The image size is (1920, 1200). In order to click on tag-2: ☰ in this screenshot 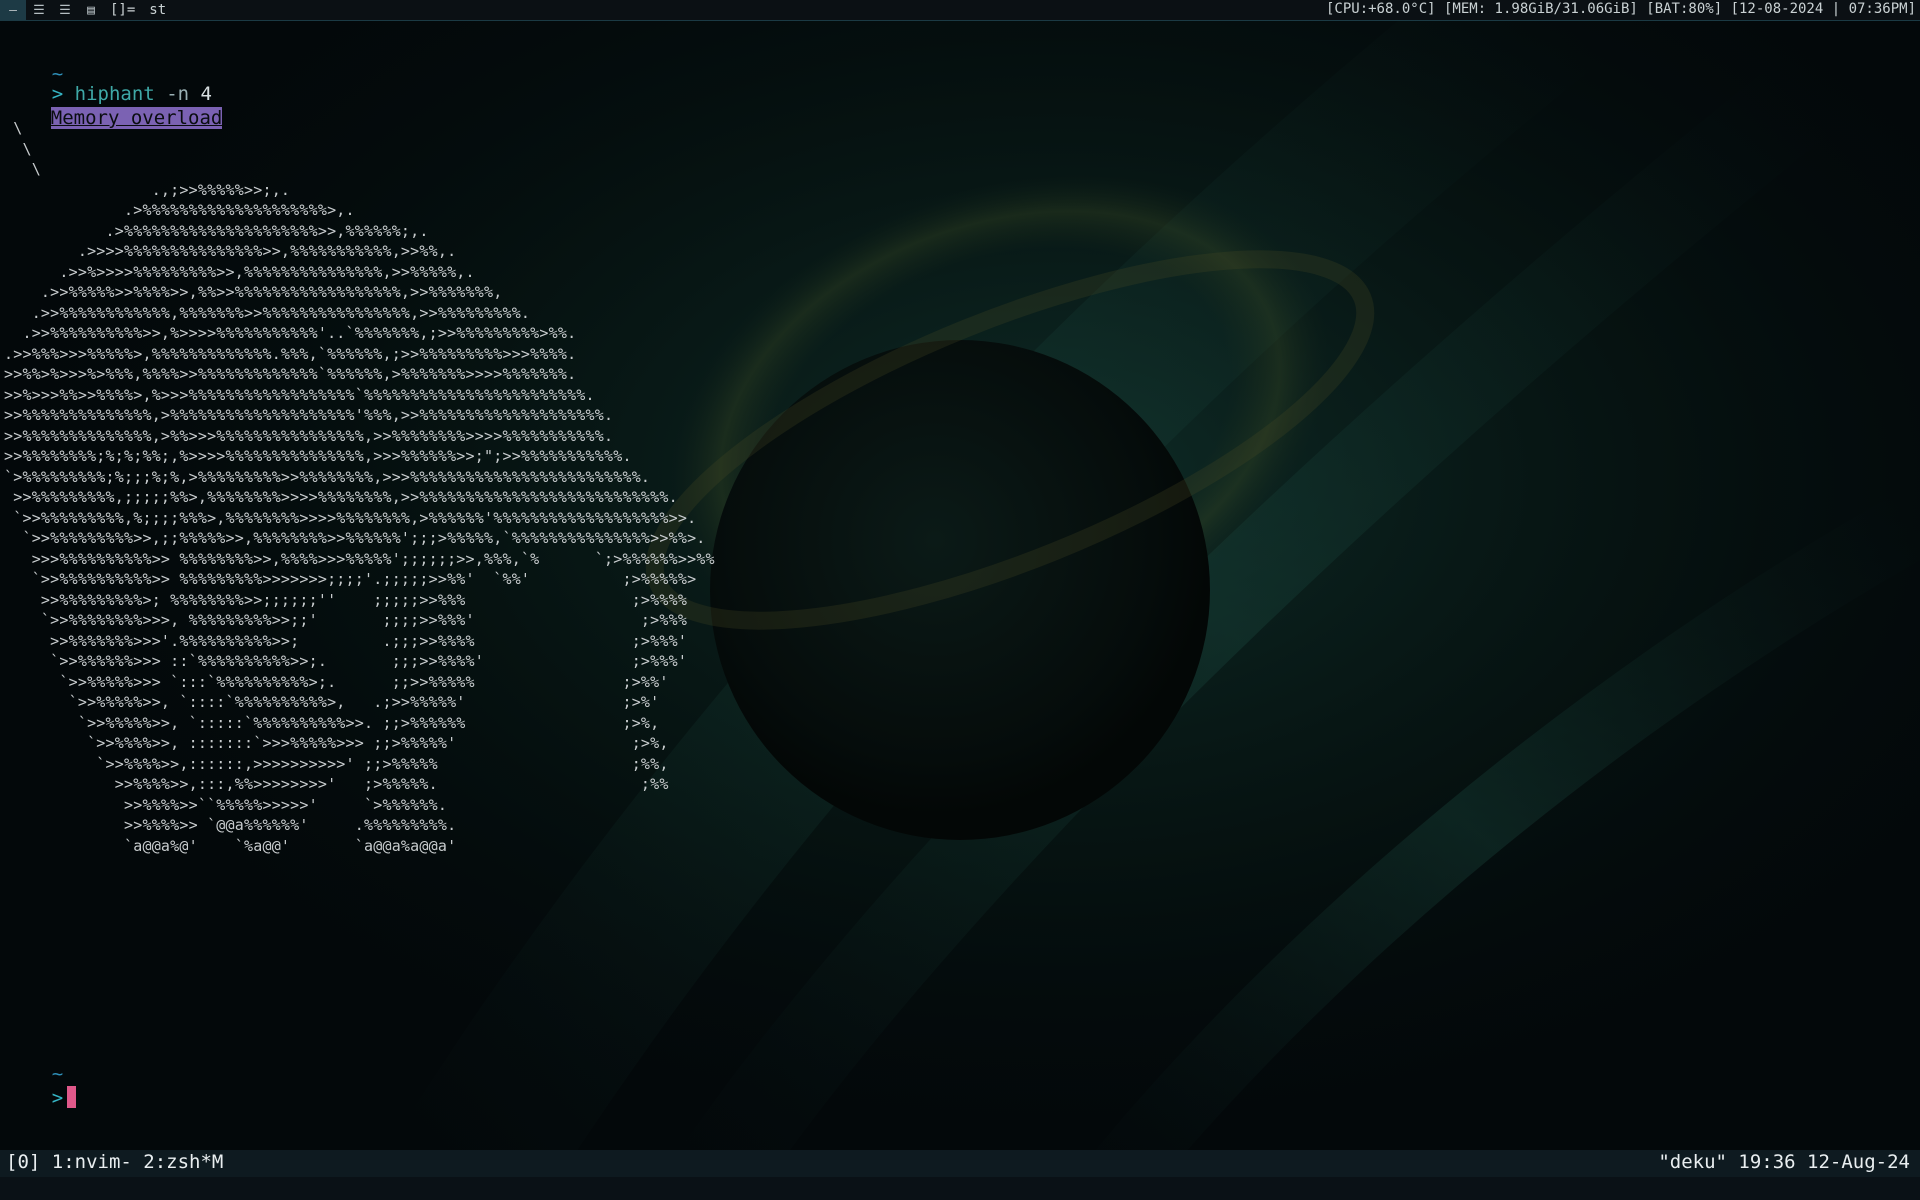, I will do `click(39, 10)`.